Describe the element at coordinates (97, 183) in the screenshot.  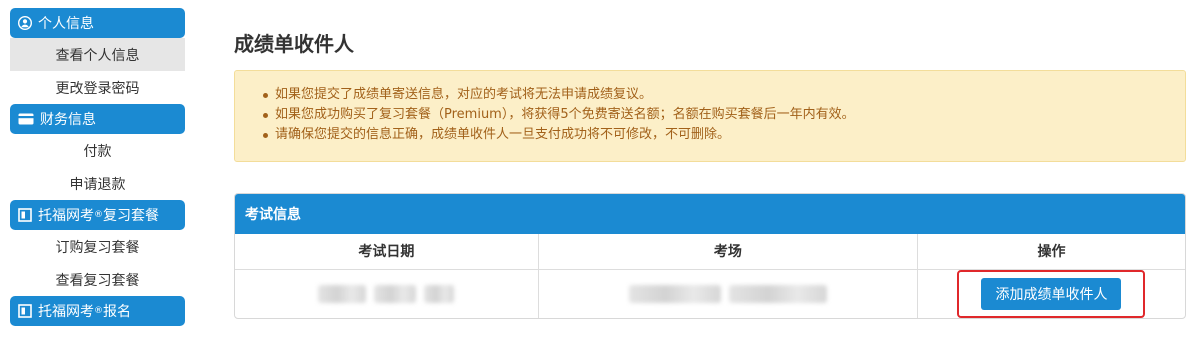
I see `sidebar-item-refund: 申请退款` at that location.